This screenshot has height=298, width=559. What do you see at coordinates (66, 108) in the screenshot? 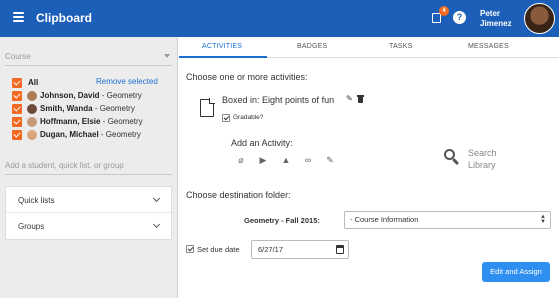
I see `student-name: Smith, Wanda` at bounding box center [66, 108].